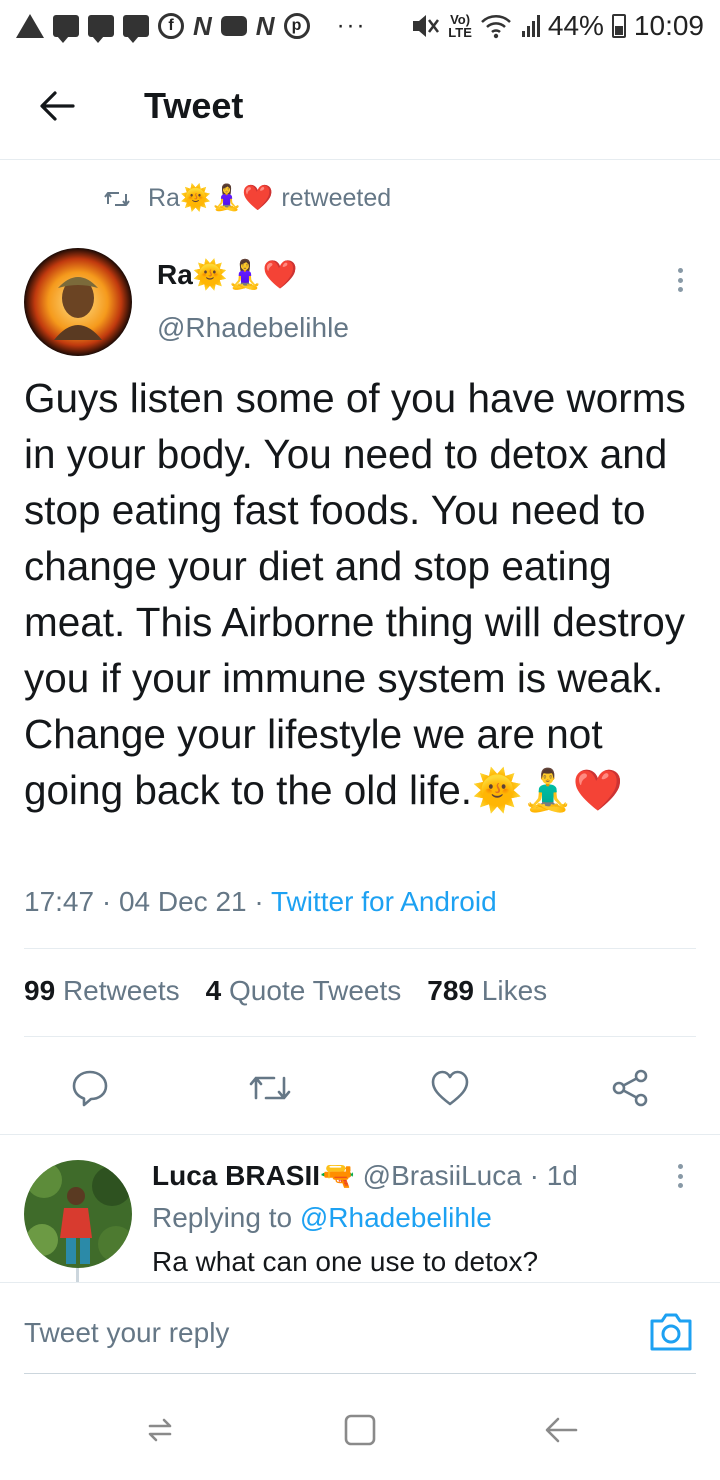 This screenshot has height=1480, width=720. I want to click on system-icons: Vo) LTE 44% 10:09, so click(557, 26).